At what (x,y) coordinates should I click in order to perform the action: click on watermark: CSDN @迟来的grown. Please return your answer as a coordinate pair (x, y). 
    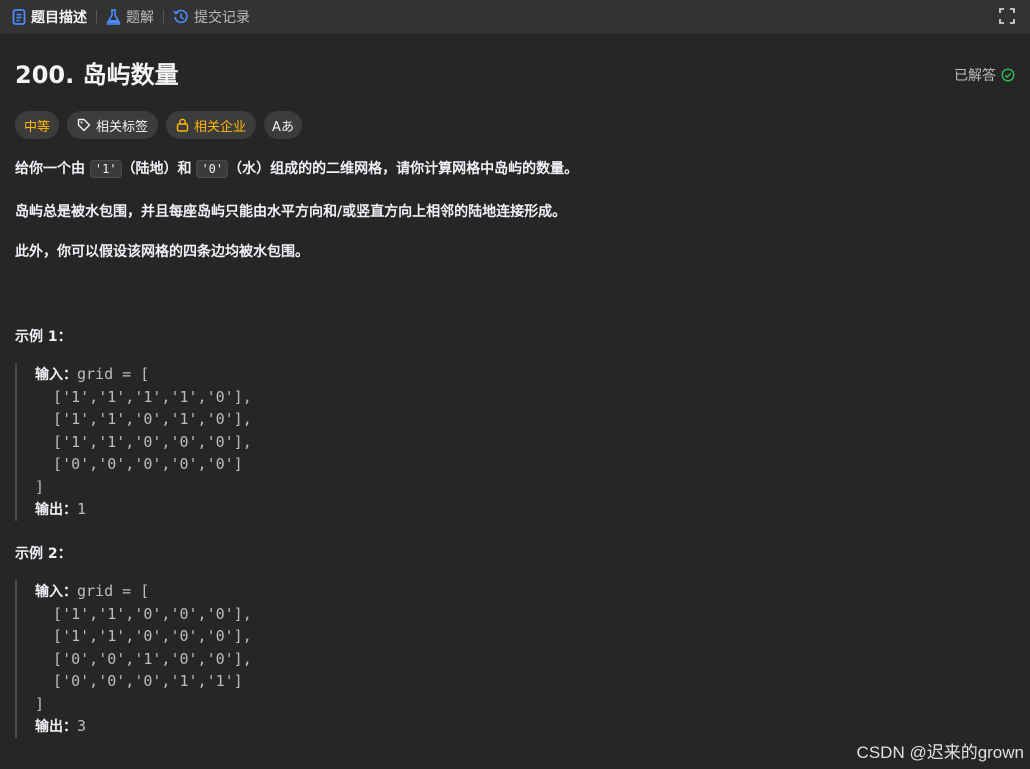
    Looking at the image, I should click on (940, 752).